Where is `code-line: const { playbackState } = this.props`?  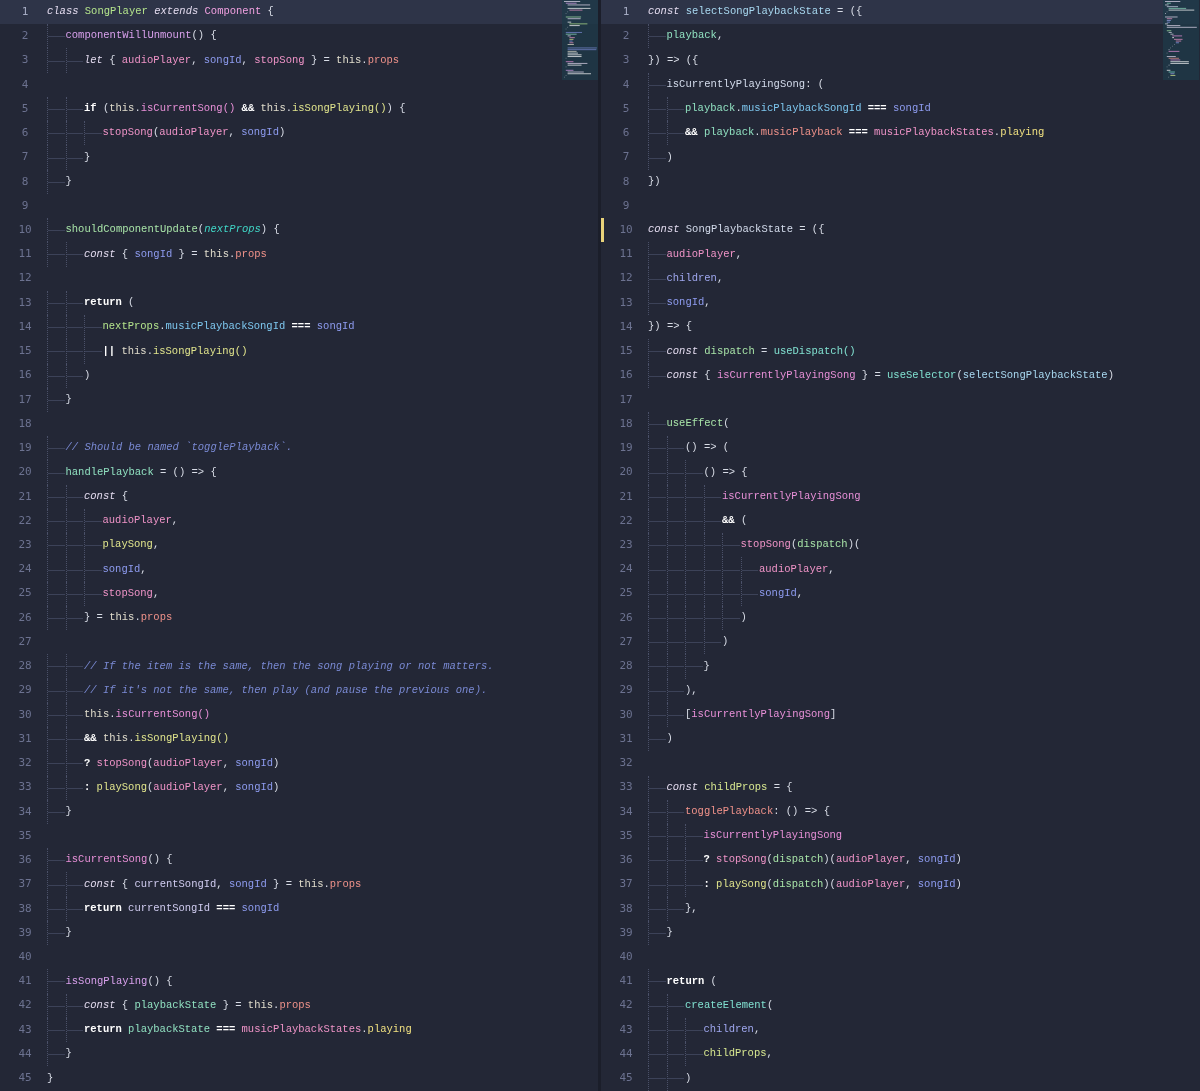 code-line: const { playbackState } = this.props is located at coordinates (197, 1005).